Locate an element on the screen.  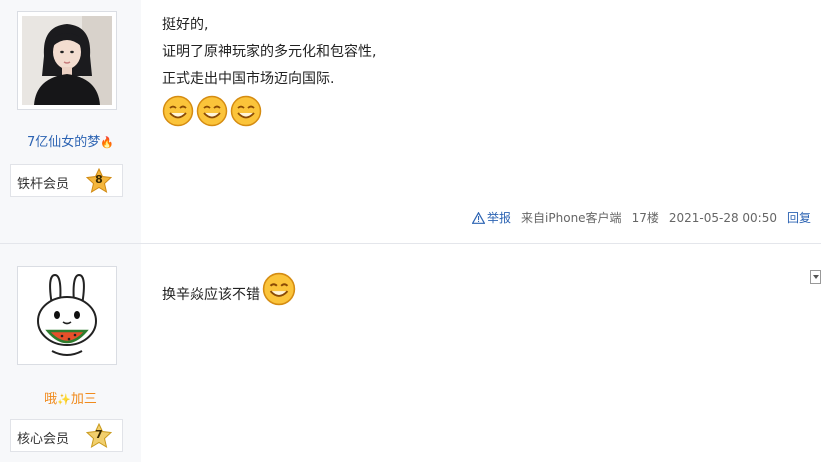
level-name: 铁杆会员 is located at coordinates (43, 184).